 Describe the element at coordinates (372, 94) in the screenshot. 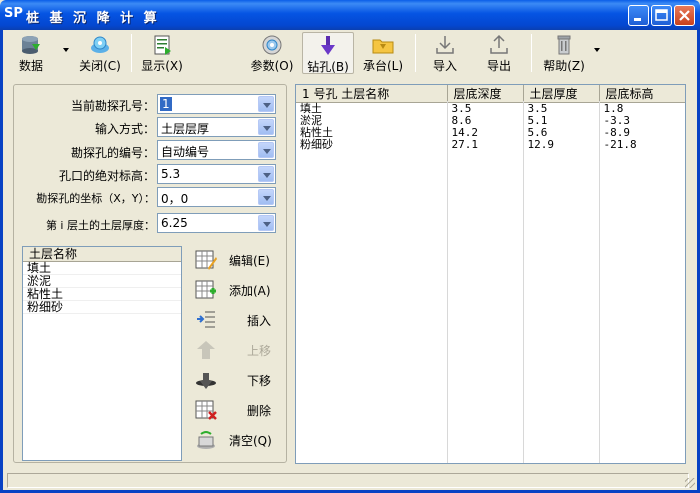

I see `column-header-name: 1 号孔 土层名称` at that location.